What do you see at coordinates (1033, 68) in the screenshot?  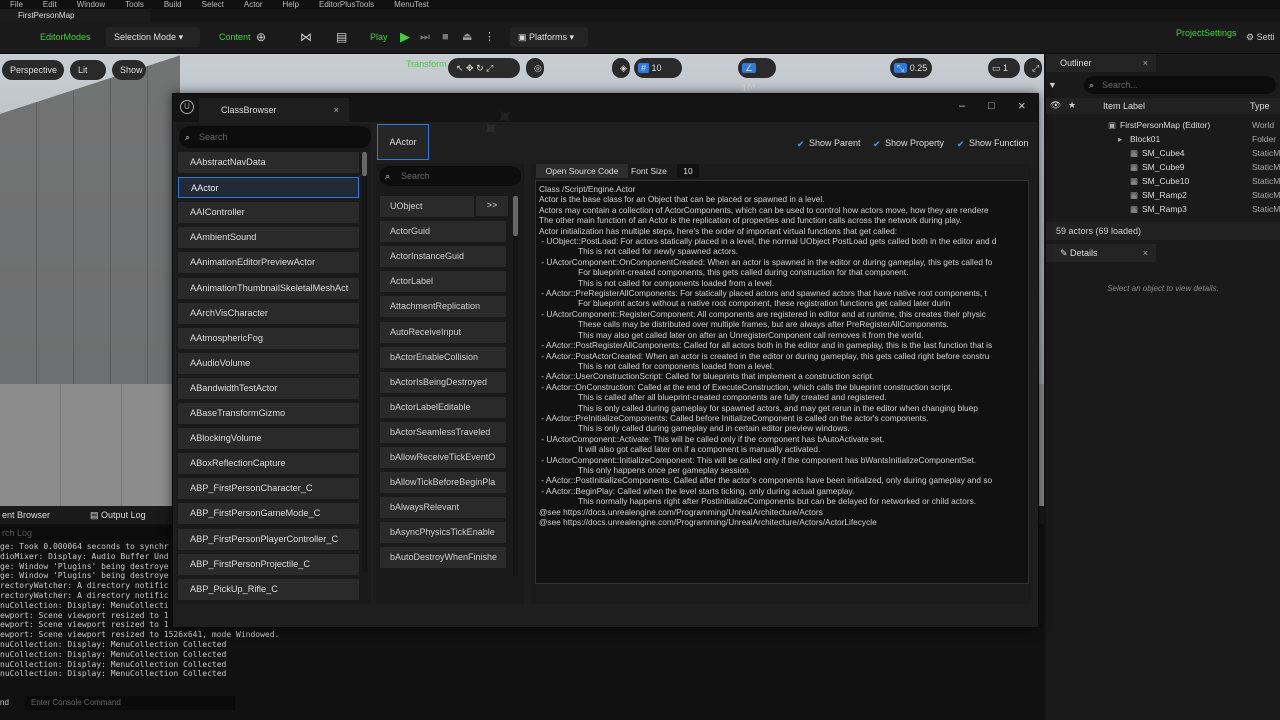 I see `maximize-viewport-icon: ⤢` at bounding box center [1033, 68].